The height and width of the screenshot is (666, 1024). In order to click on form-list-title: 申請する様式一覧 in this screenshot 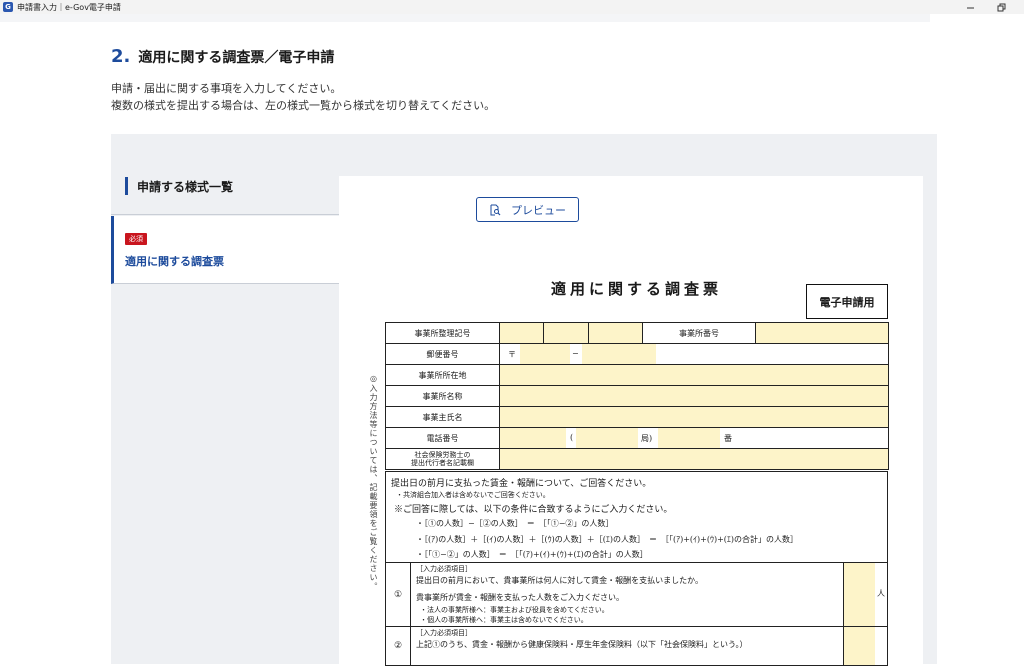, I will do `click(185, 186)`.